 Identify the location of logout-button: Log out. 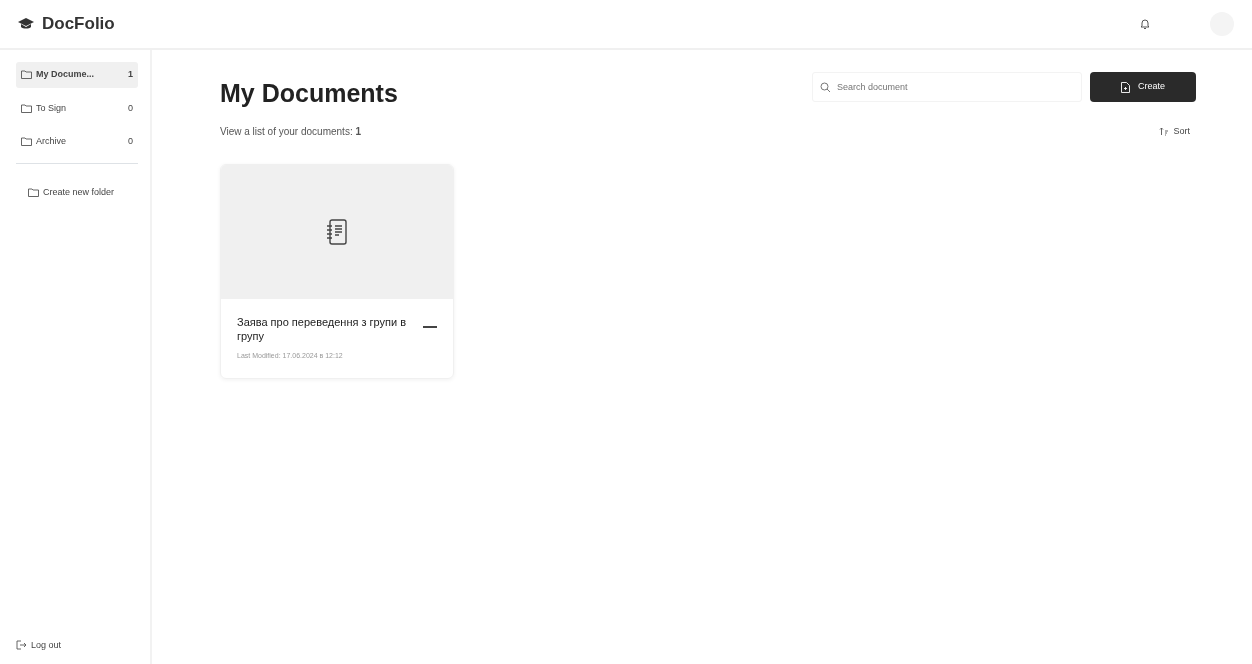
(39, 645).